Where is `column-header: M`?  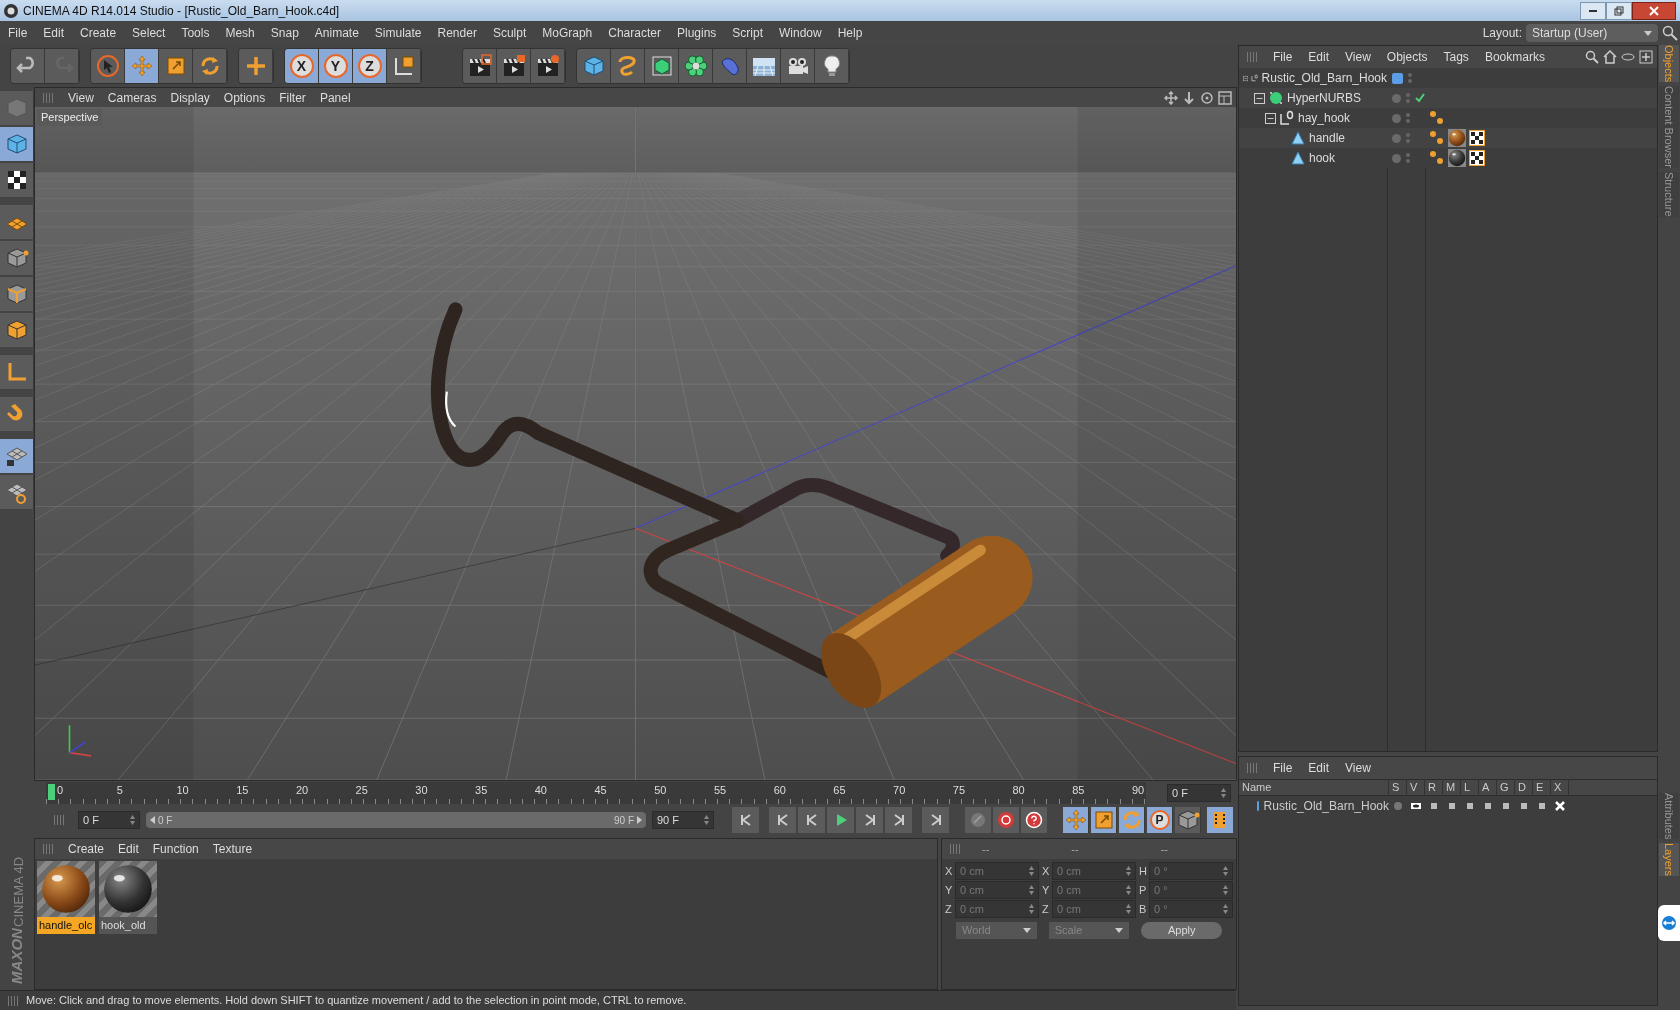
column-header: M is located at coordinates (1452, 787).